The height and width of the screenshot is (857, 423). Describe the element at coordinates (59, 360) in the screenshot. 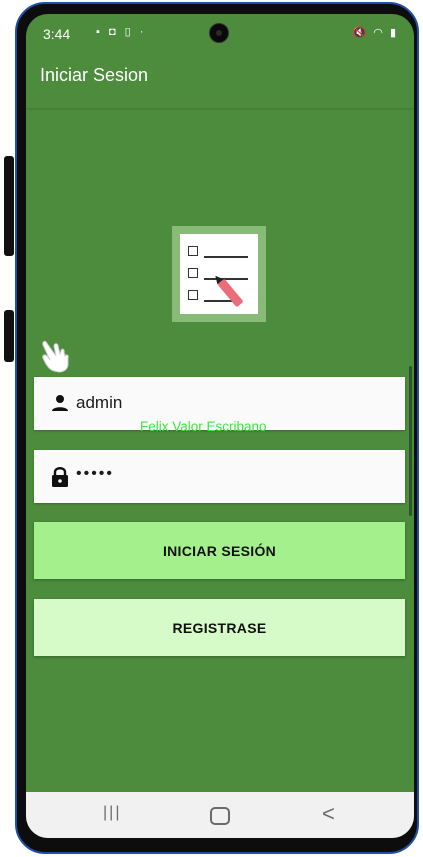

I see `pointer-hand-icon` at that location.